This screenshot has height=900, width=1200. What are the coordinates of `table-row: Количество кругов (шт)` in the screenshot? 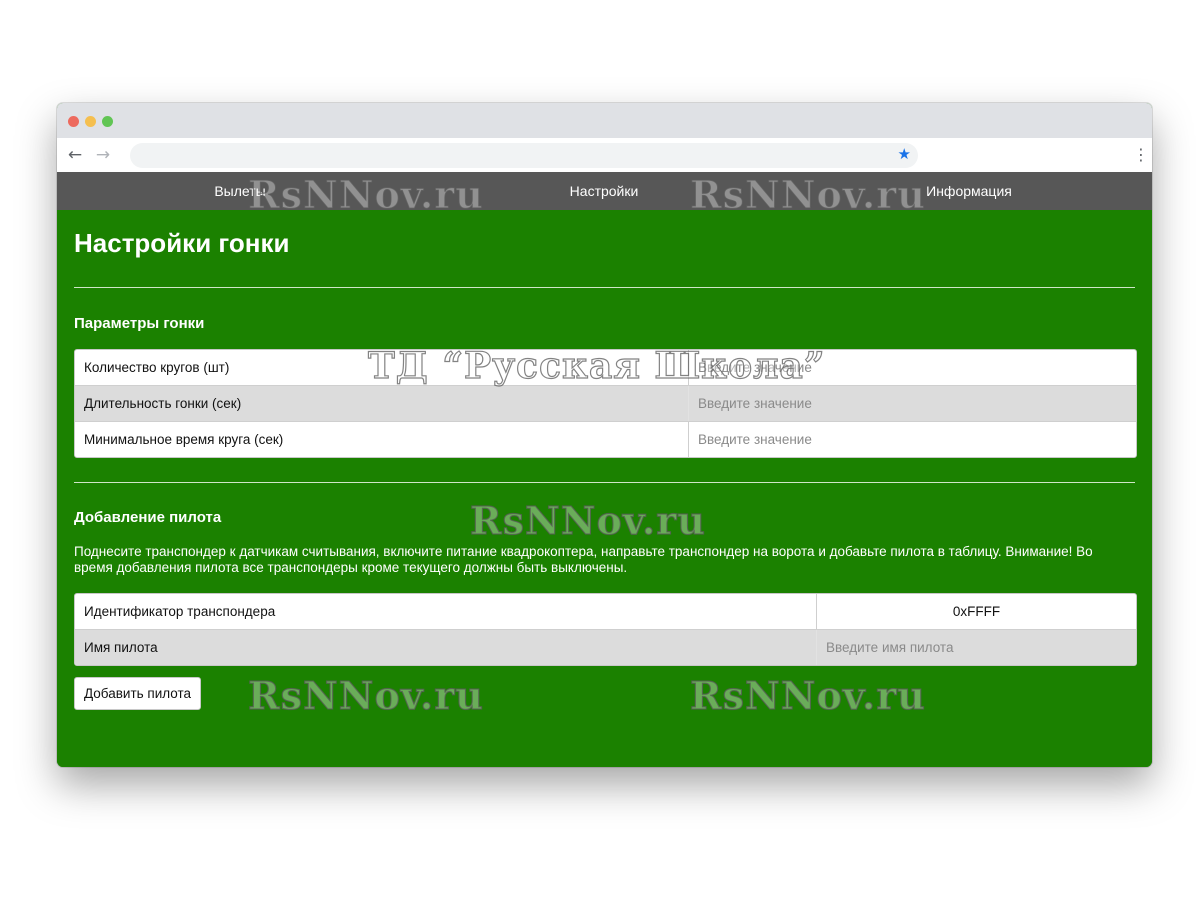 It's located at (605, 368).